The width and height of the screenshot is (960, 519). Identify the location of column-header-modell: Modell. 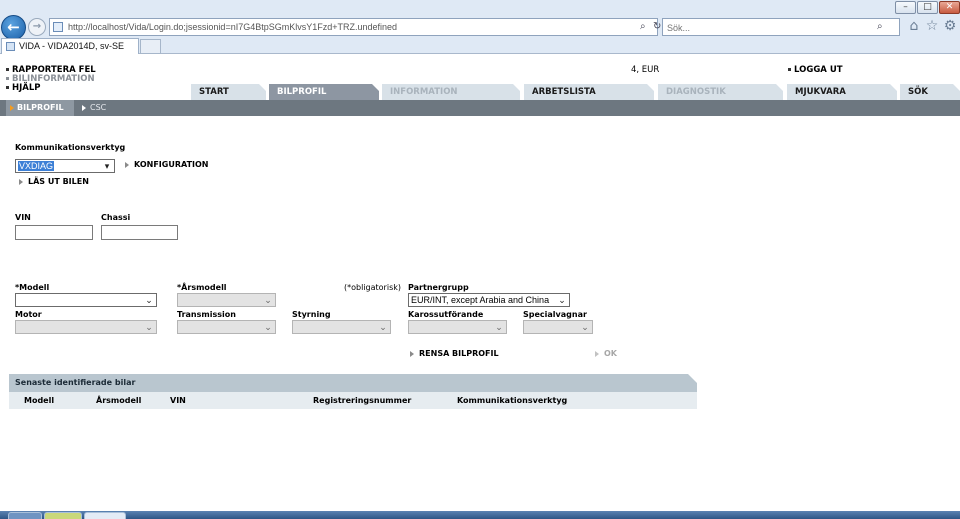
(39, 400).